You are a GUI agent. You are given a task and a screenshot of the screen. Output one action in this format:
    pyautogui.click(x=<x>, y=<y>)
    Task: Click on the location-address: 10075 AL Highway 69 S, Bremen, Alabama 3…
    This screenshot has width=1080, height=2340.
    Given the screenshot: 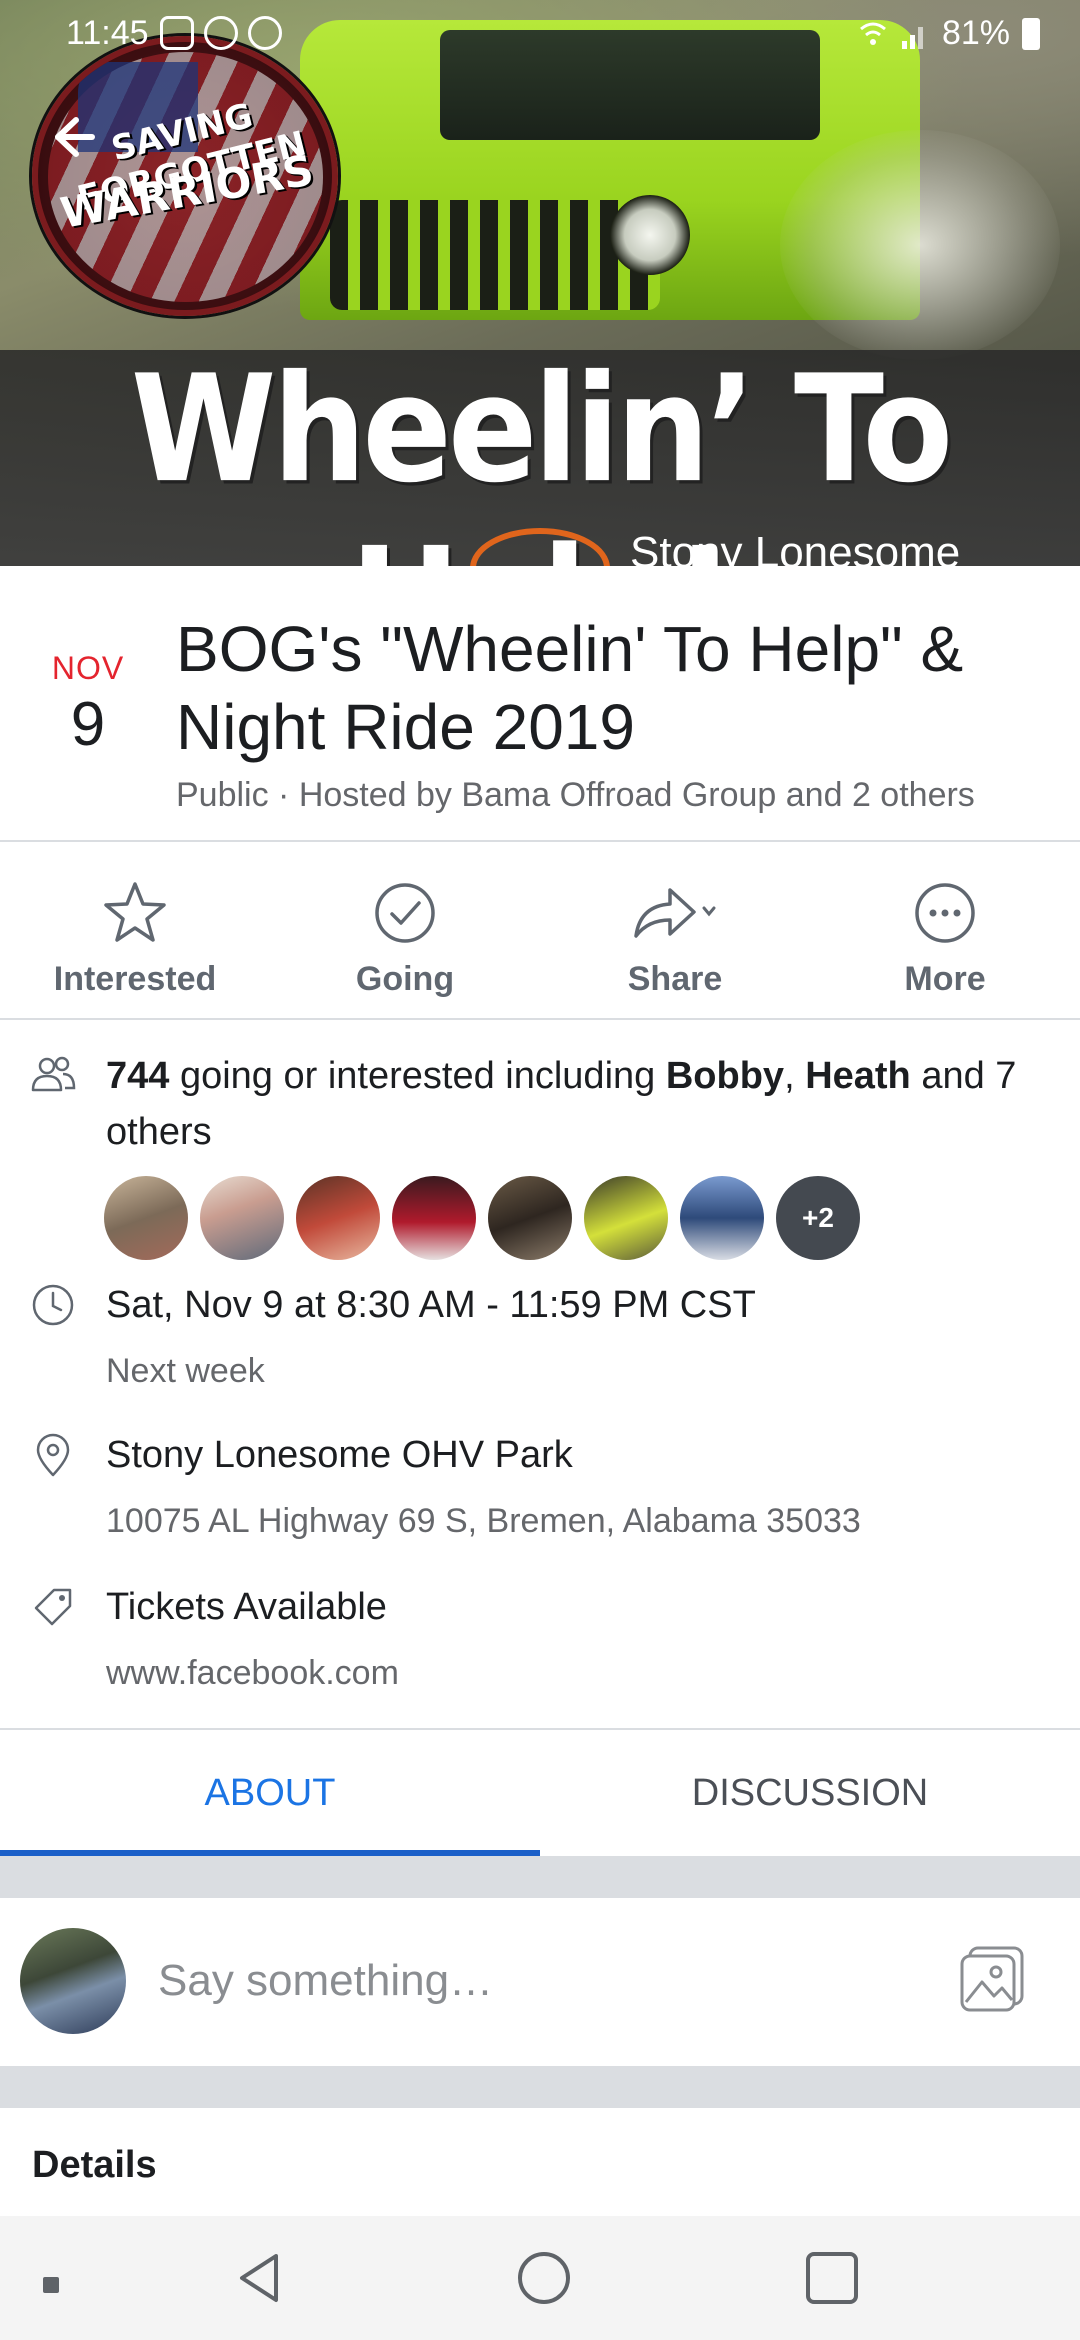 What is the action you would take?
    pyautogui.click(x=483, y=1521)
    